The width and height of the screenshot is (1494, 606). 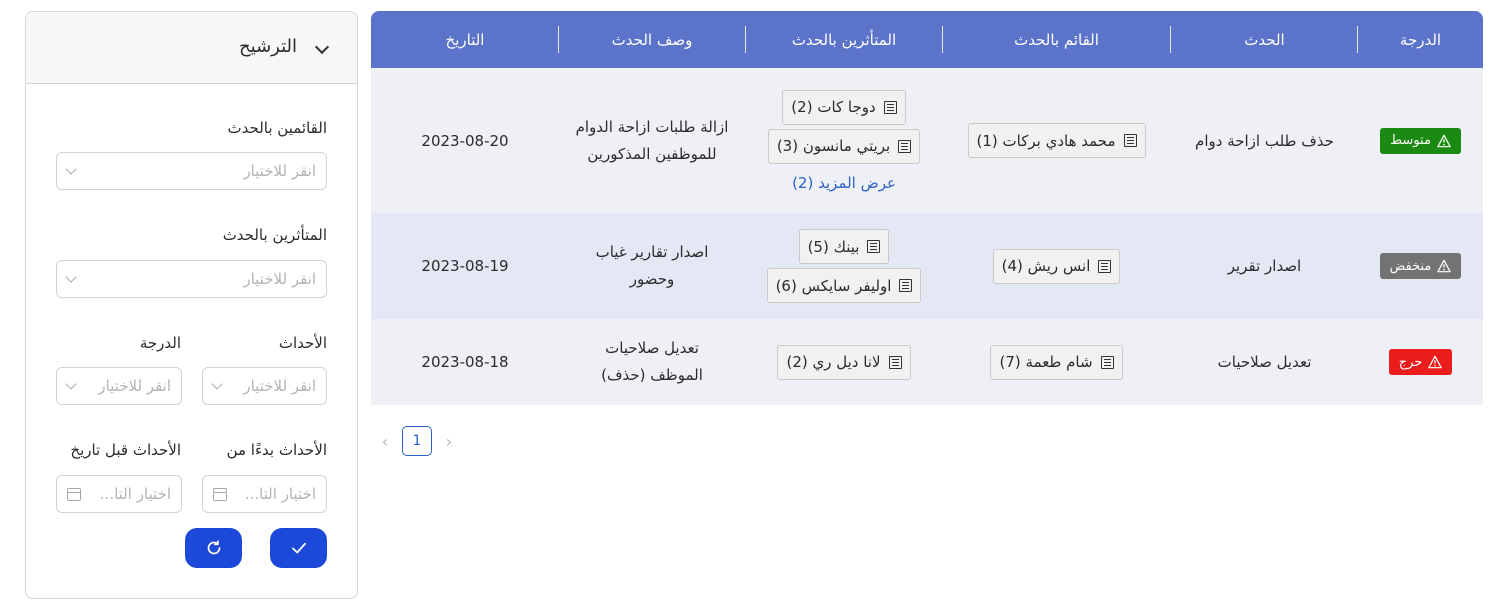 I want to click on grade-badge: منخفض, so click(x=1420, y=266).